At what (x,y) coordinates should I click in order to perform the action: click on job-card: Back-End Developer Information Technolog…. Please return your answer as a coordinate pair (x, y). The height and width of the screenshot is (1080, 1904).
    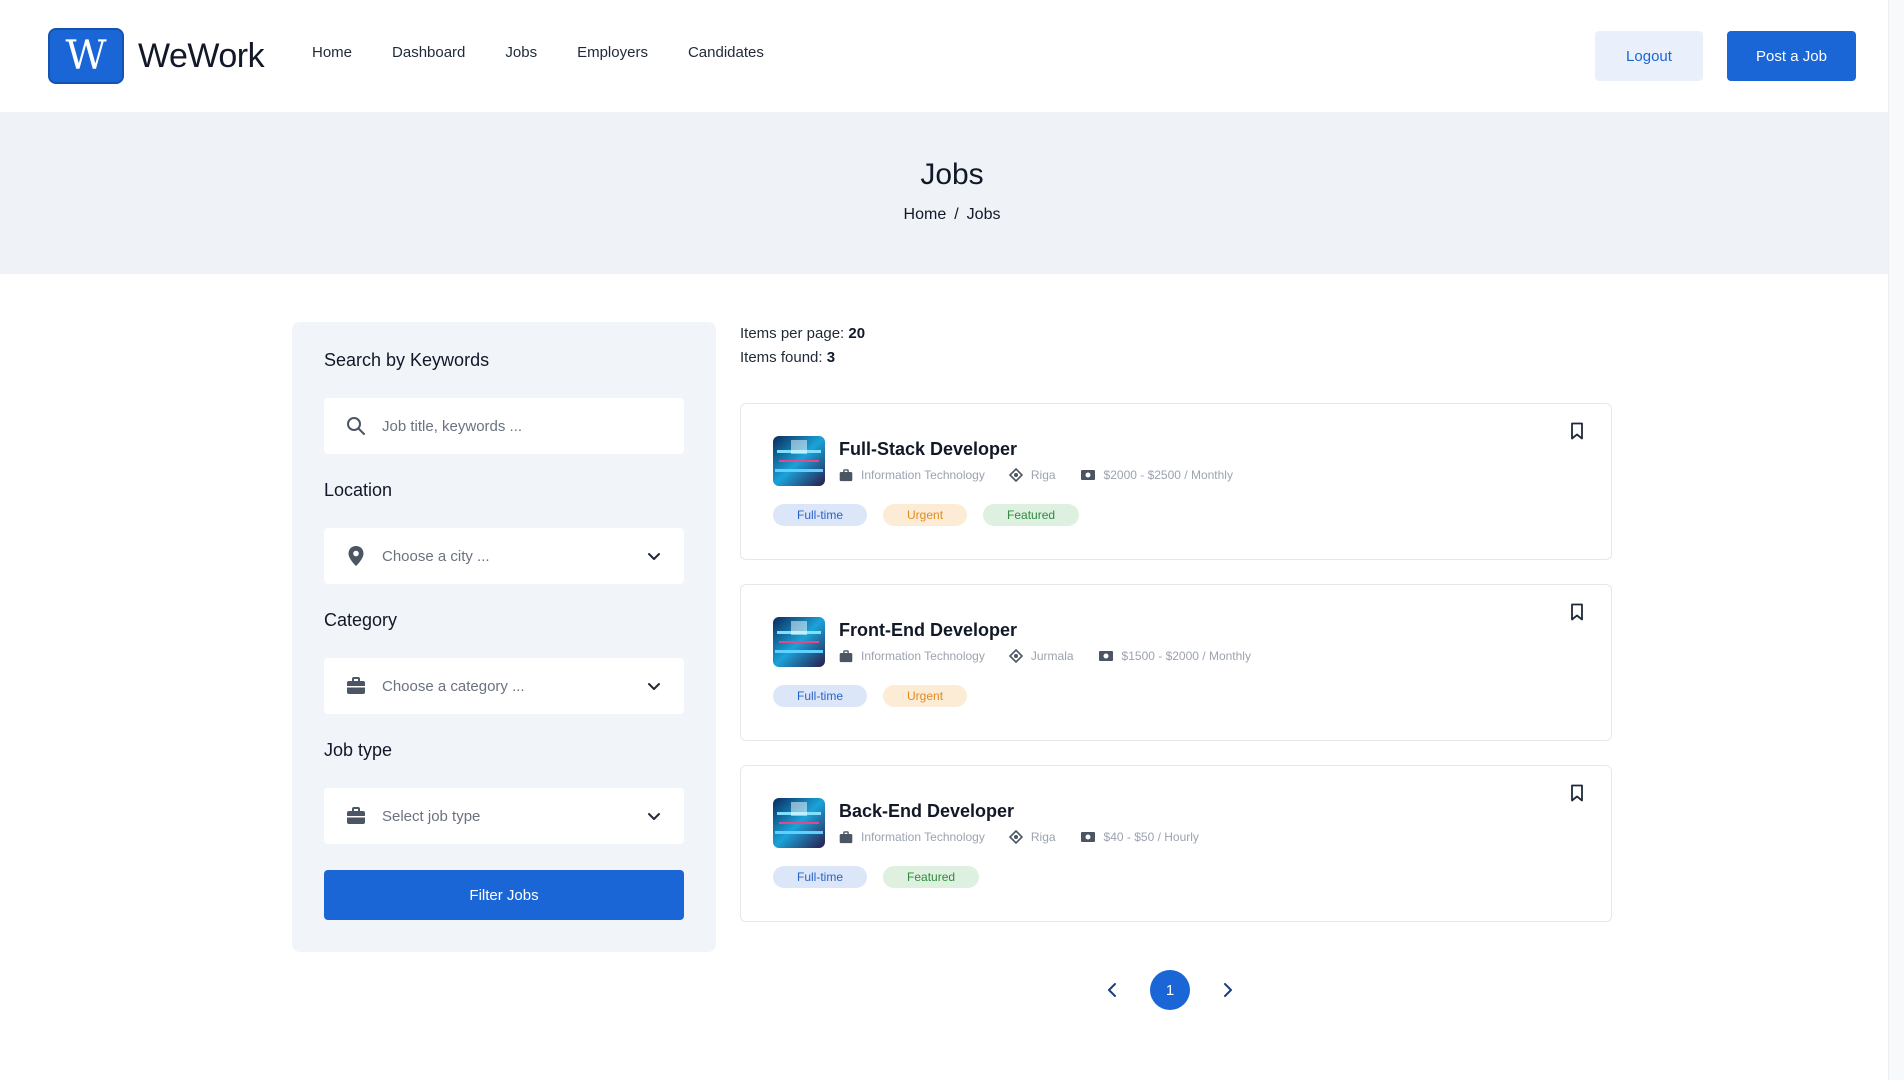
    Looking at the image, I should click on (1176, 843).